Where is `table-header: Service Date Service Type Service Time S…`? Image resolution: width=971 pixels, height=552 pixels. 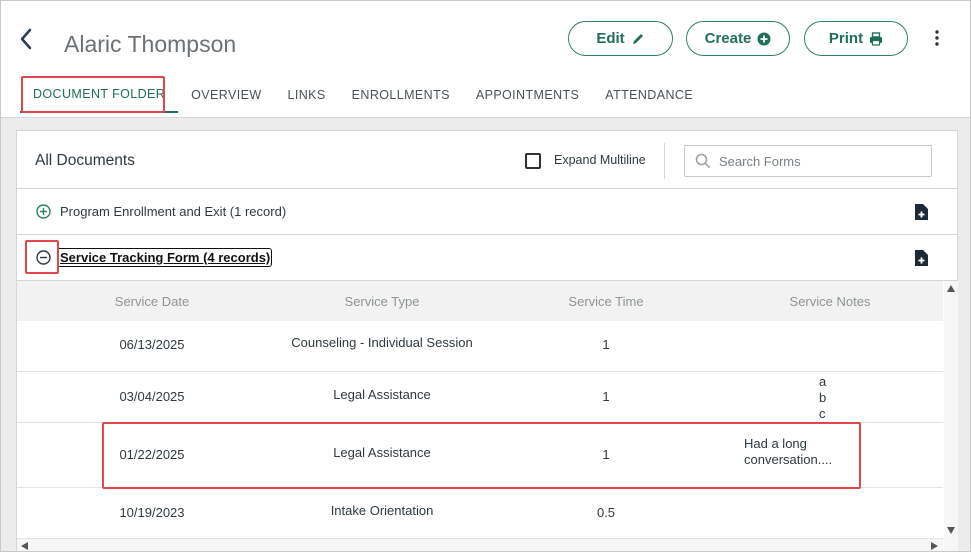 table-header: Service Date Service Type Service Time S… is located at coordinates (480, 301).